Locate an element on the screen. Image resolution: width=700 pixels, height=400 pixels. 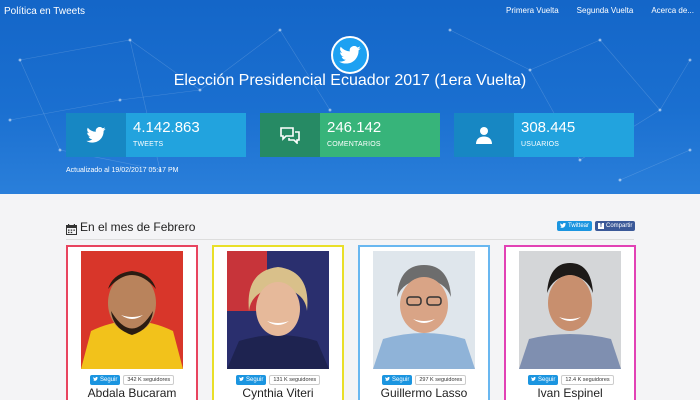
follower-count: 131 K seguidores is located at coordinates (295, 380).